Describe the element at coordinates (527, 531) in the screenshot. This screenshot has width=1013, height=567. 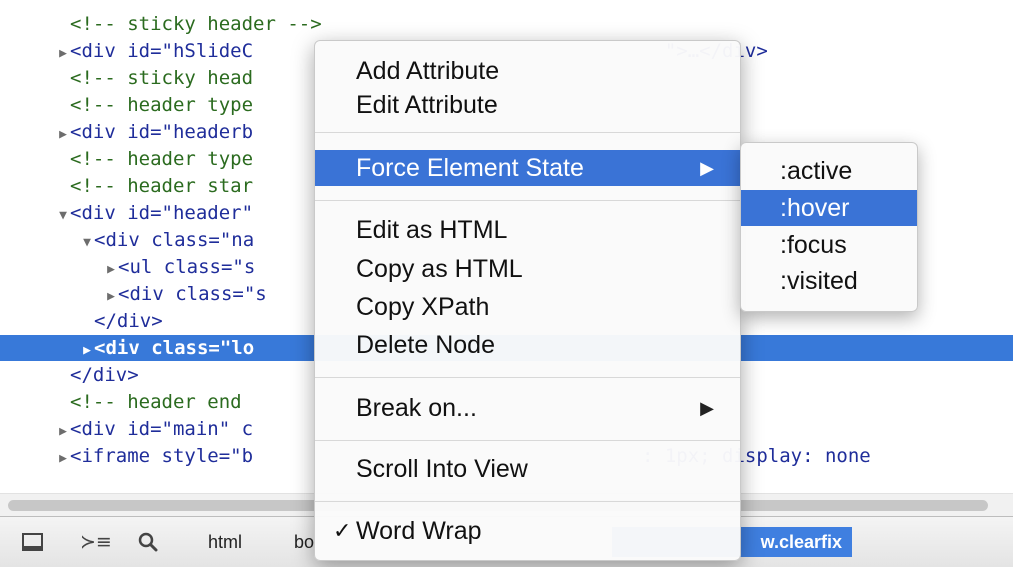
I see `menu-item-word-wrap: ✓ Word Wrap` at that location.